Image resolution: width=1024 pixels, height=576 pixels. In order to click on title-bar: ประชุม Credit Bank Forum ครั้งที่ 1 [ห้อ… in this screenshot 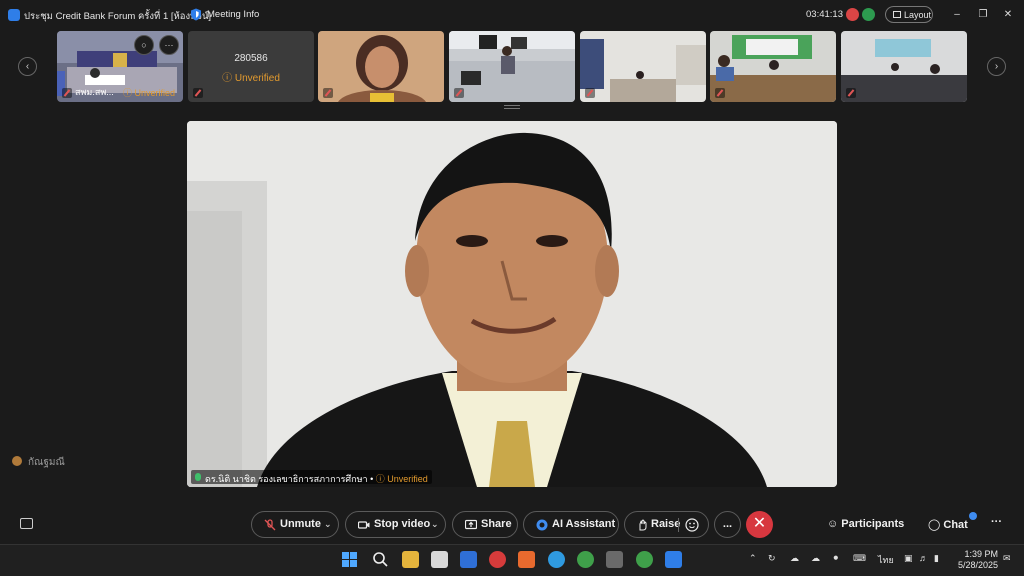, I will do `click(512, 15)`.